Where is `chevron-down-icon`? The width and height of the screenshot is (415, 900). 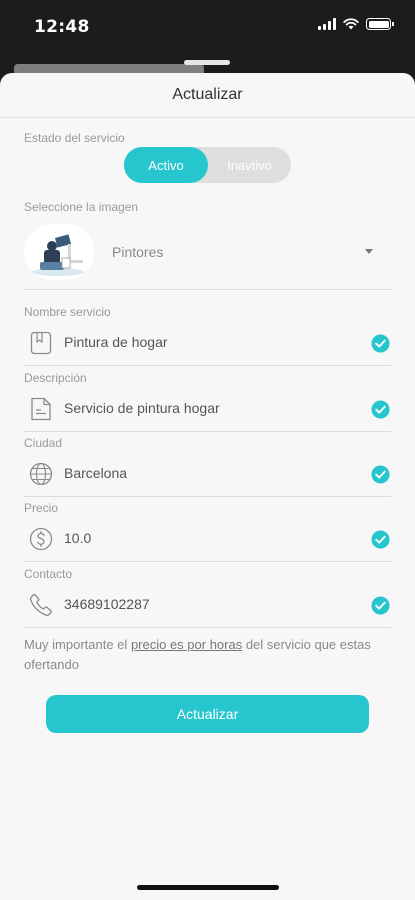
chevron-down-icon is located at coordinates (369, 251).